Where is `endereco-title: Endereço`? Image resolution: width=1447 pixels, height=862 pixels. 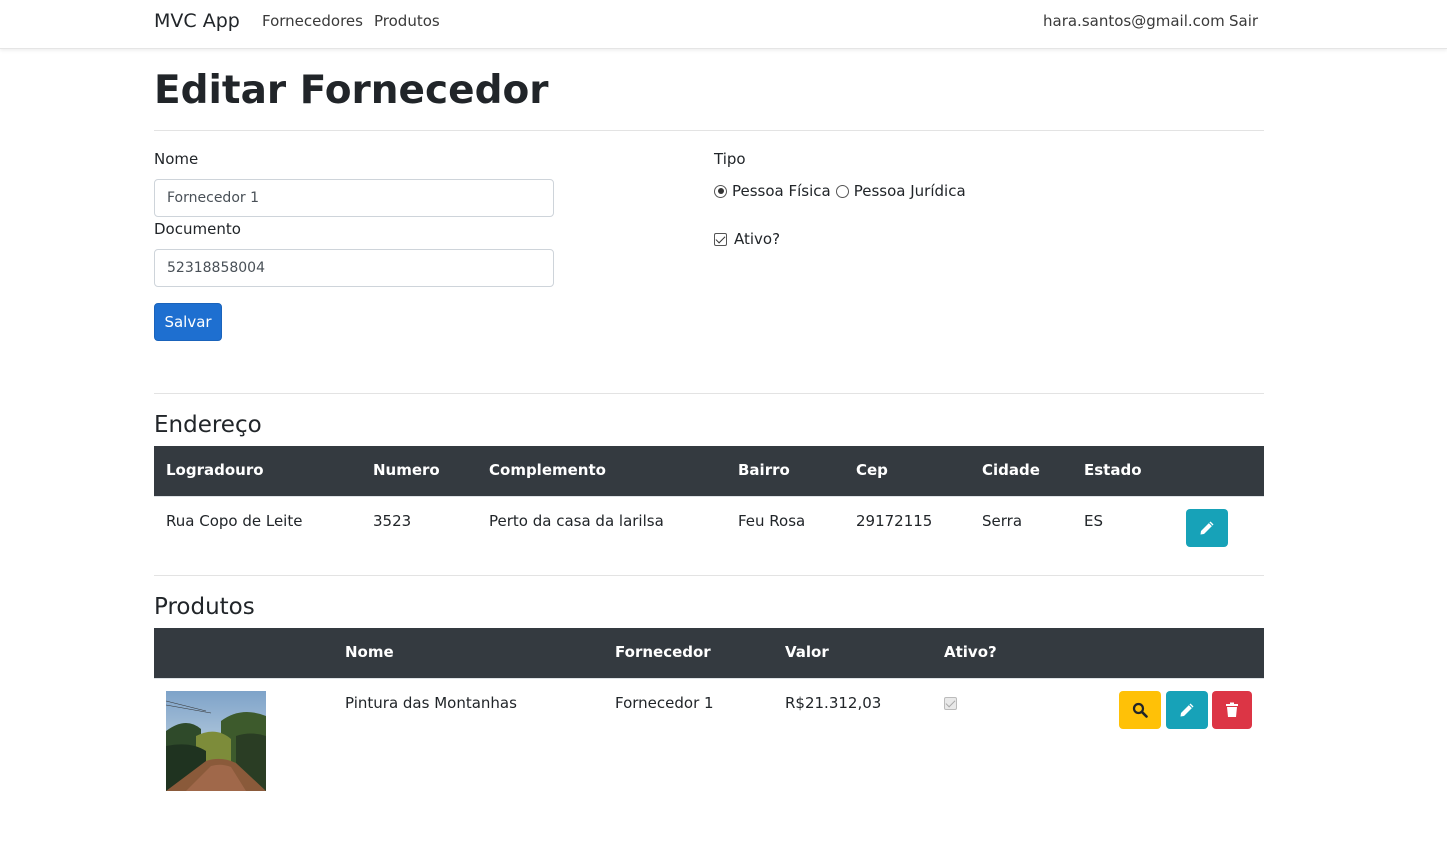 endereco-title: Endereço is located at coordinates (208, 425).